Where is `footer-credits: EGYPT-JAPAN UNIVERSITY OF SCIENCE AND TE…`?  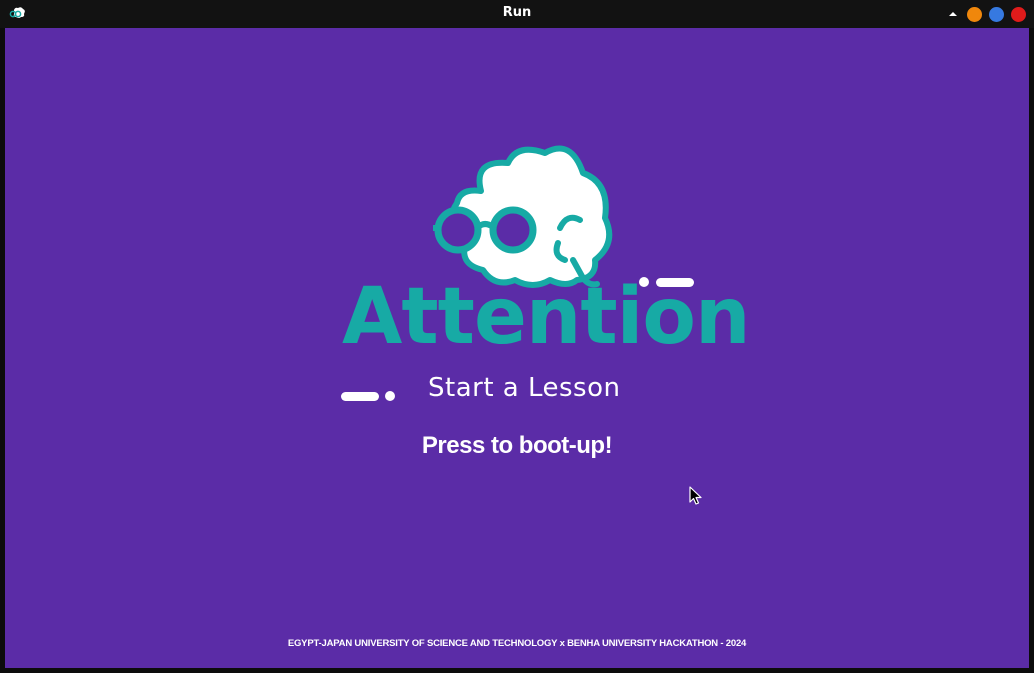 footer-credits: EGYPT-JAPAN UNIVERSITY OF SCIENCE AND TE… is located at coordinates (517, 643).